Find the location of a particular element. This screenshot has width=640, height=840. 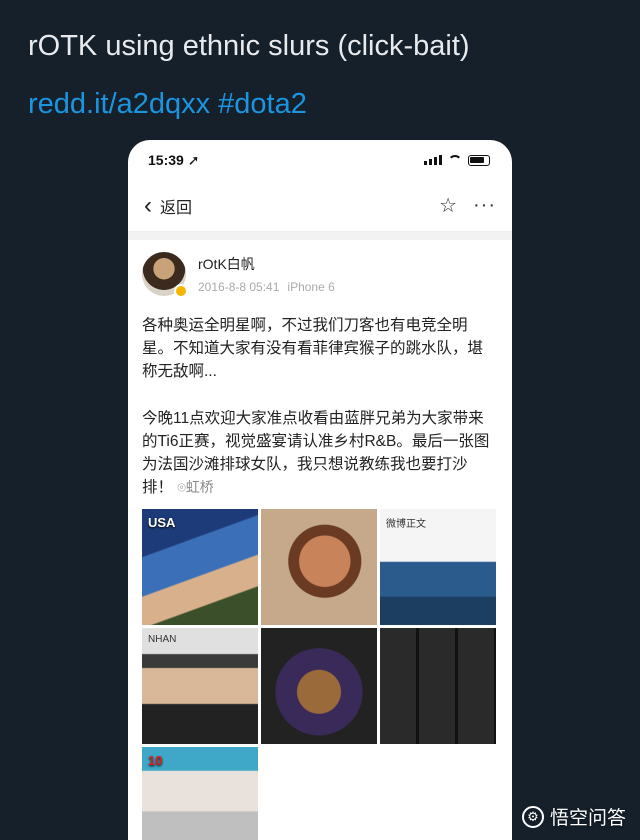

tweet-links: redd.it/a2dqxx #dota2 is located at coordinates (171, 104).